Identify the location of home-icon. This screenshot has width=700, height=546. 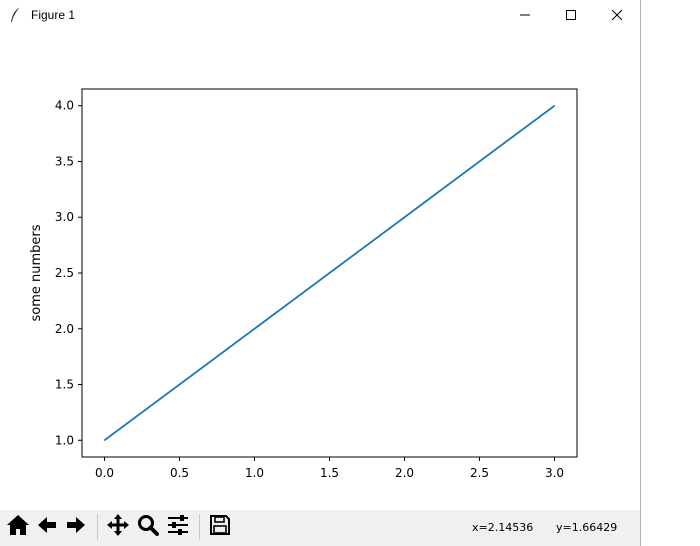
(18, 527).